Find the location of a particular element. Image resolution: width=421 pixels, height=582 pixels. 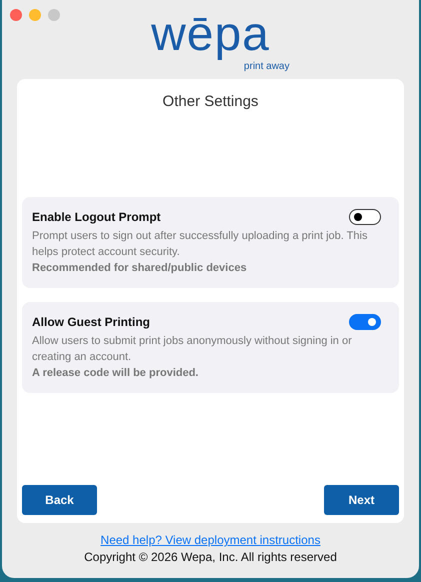

setting-label: Allow Guest Printing is located at coordinates (91, 321).